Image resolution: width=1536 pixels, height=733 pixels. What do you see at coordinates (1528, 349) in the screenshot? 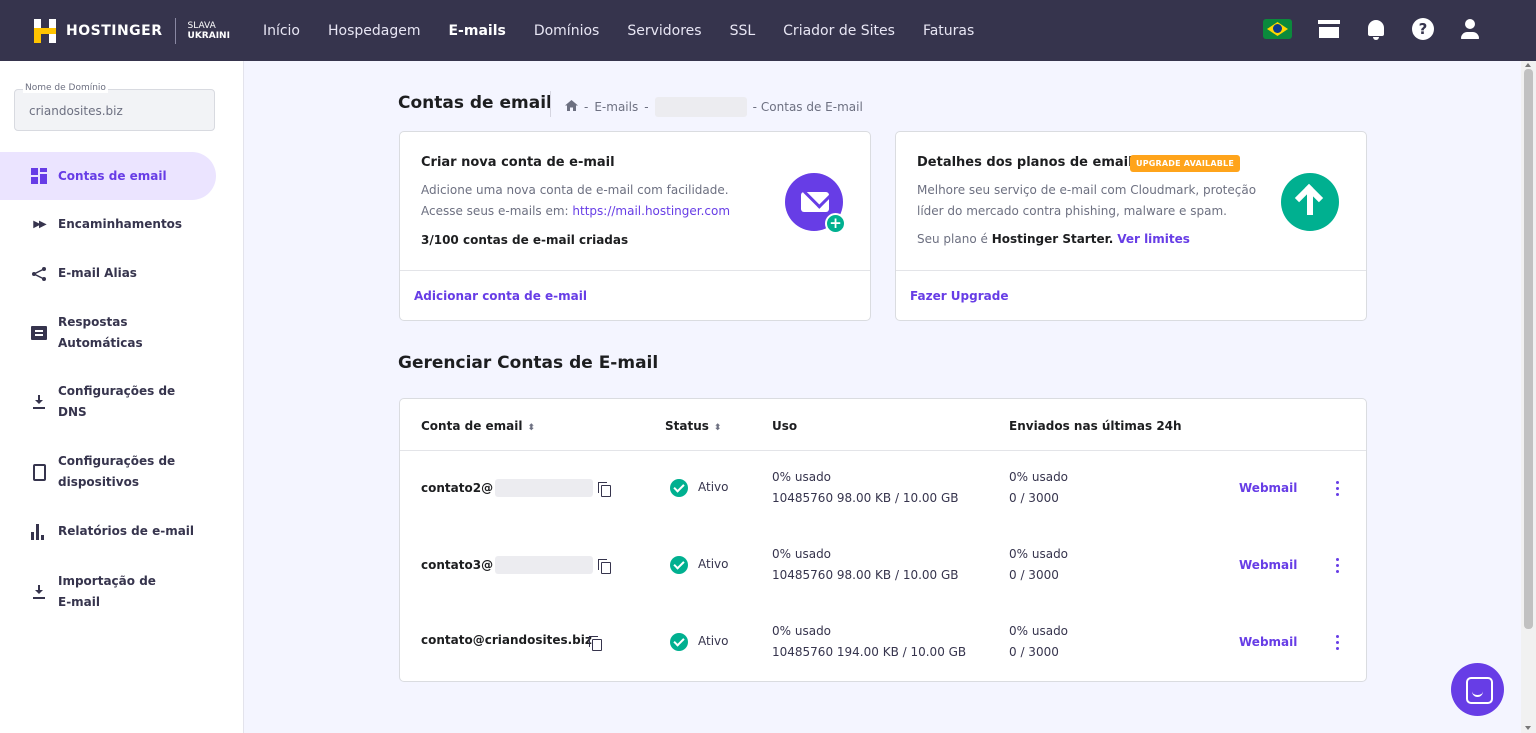
I see `scrollbar-thumb` at bounding box center [1528, 349].